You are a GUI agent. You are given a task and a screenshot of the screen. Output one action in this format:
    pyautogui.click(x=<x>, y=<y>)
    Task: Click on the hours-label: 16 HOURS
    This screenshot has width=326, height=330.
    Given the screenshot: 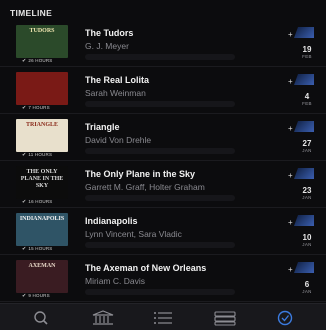 What is the action you would take?
    pyautogui.click(x=40, y=201)
    